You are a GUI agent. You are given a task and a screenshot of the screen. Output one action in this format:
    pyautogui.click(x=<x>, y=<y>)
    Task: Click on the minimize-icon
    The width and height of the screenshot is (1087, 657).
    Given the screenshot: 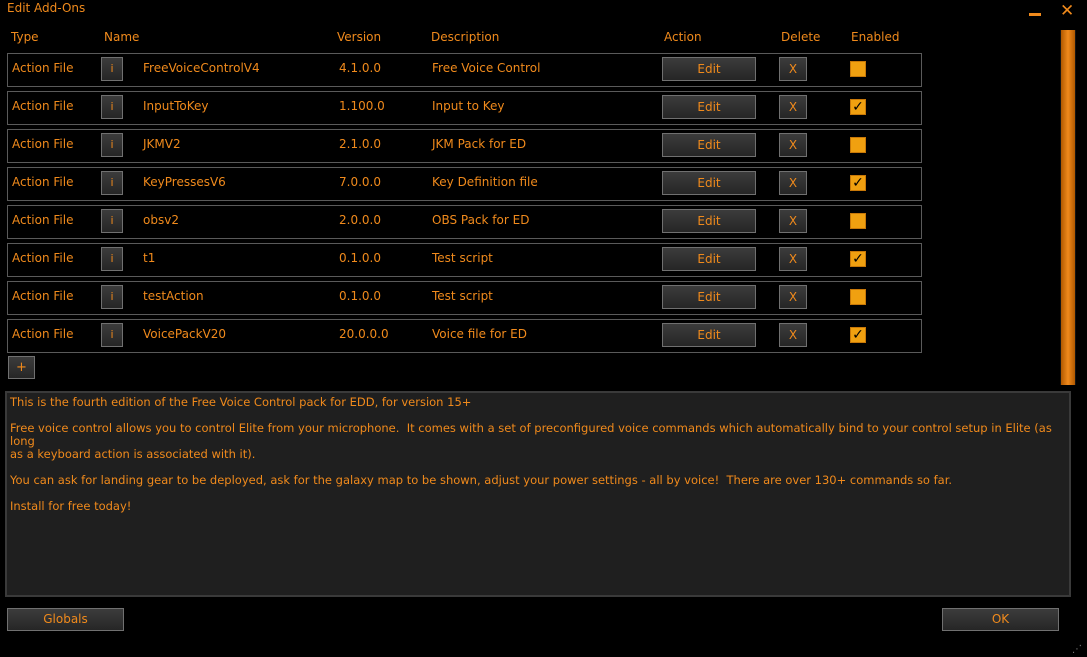 What is the action you would take?
    pyautogui.click(x=1036, y=10)
    